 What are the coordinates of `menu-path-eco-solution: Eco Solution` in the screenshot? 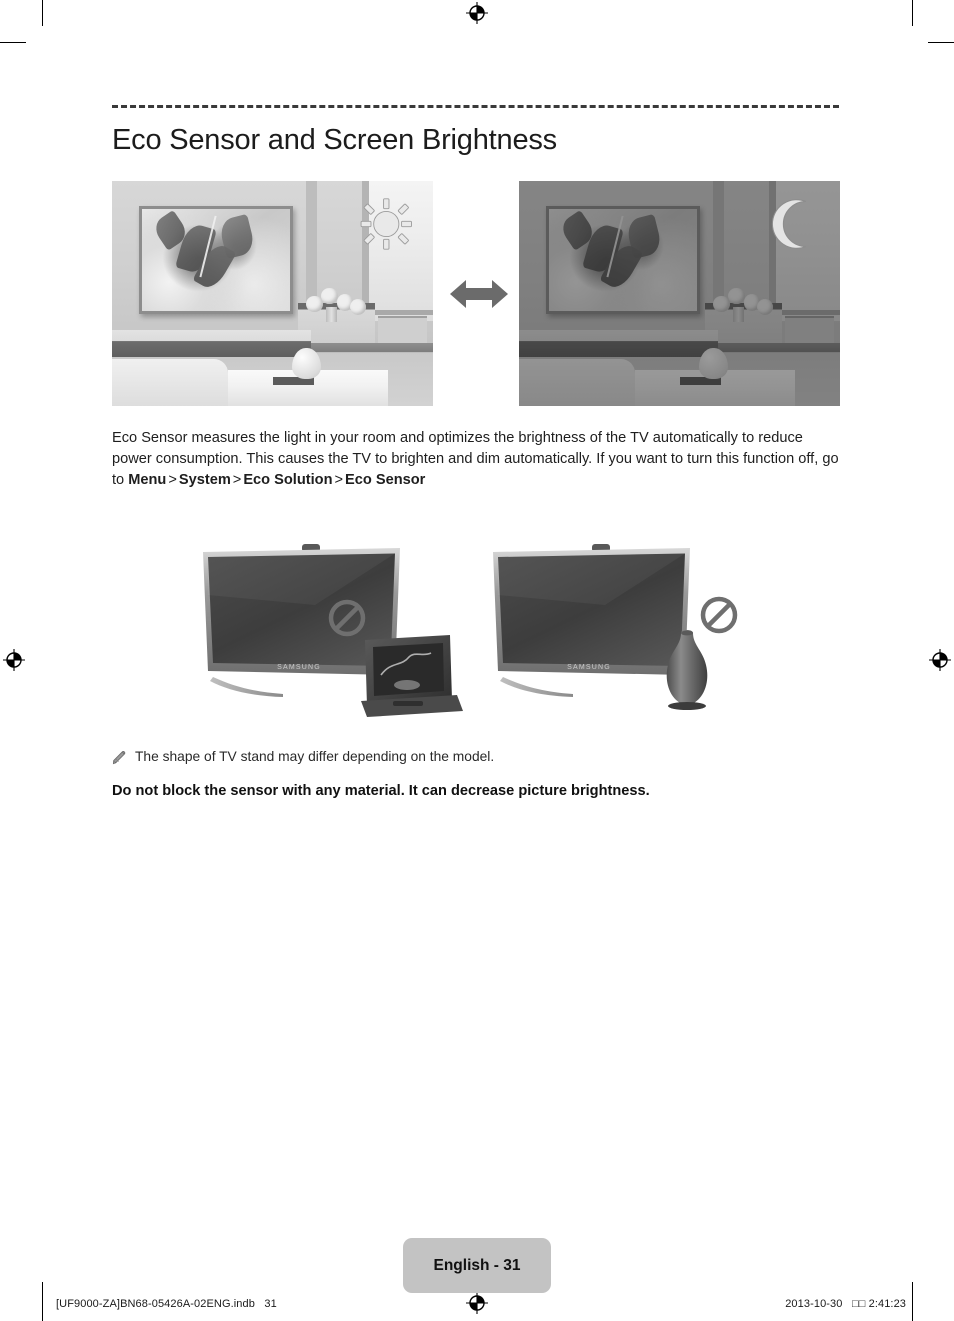 It's located at (288, 480).